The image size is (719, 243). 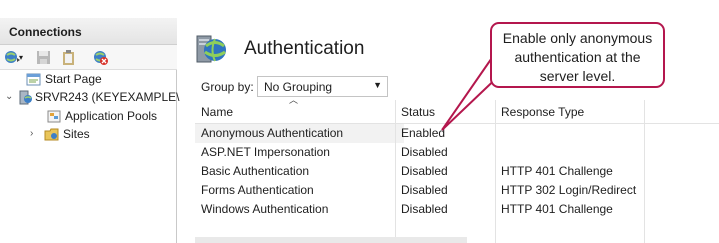 I want to click on callout-line: authentication at the, so click(x=577, y=57).